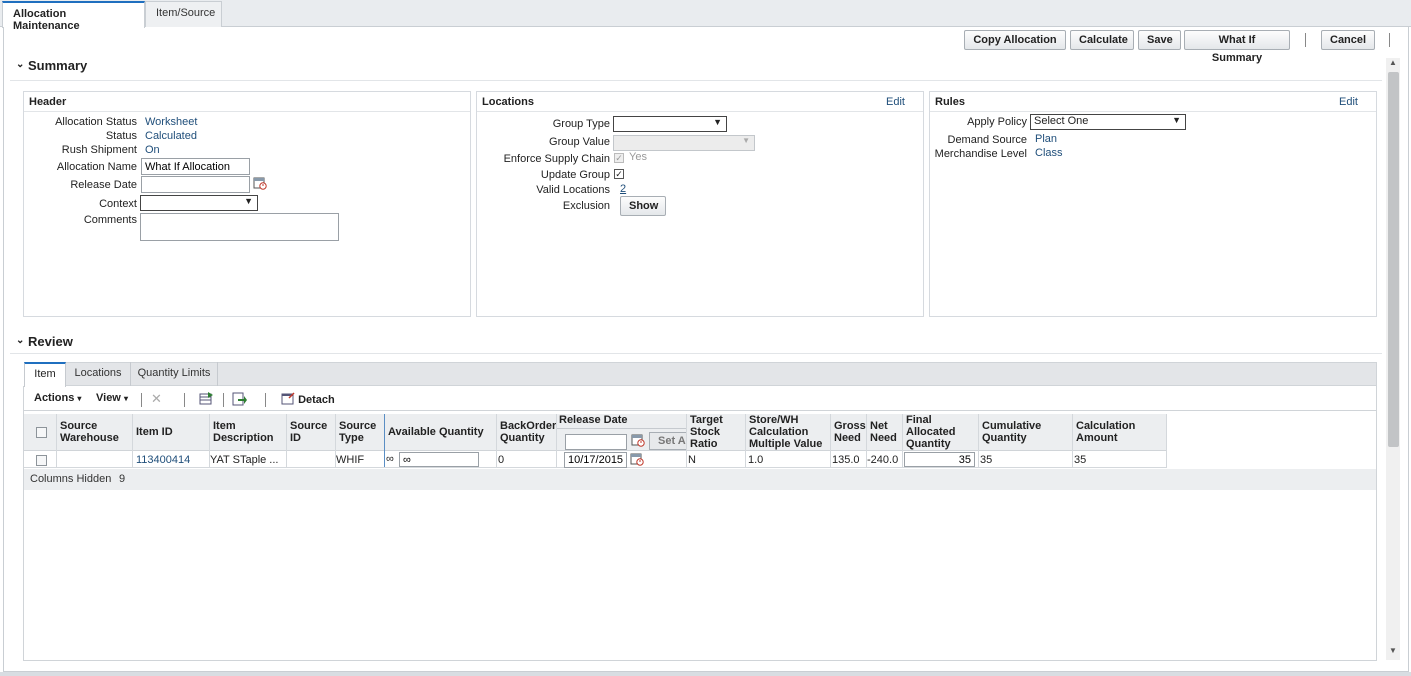  What do you see at coordinates (243, 438) in the screenshot?
I see `col-label: Description` at bounding box center [243, 438].